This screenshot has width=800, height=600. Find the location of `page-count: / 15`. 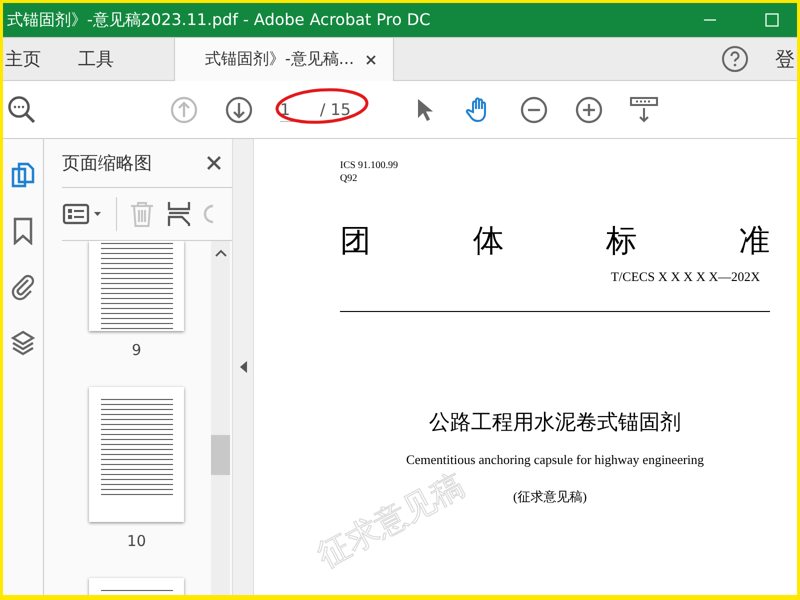

page-count: / 15 is located at coordinates (335, 109).